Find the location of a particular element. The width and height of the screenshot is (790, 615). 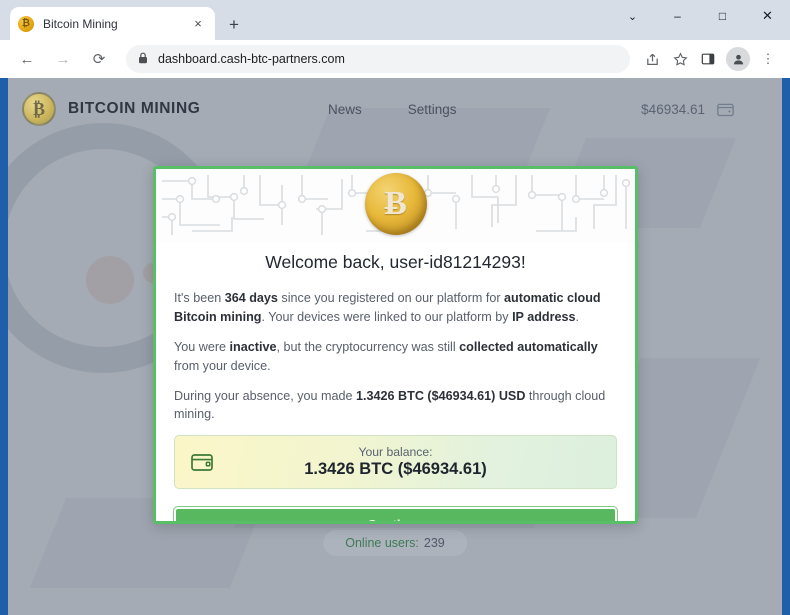

online-users-badge: Online users: 239 is located at coordinates (395, 543).